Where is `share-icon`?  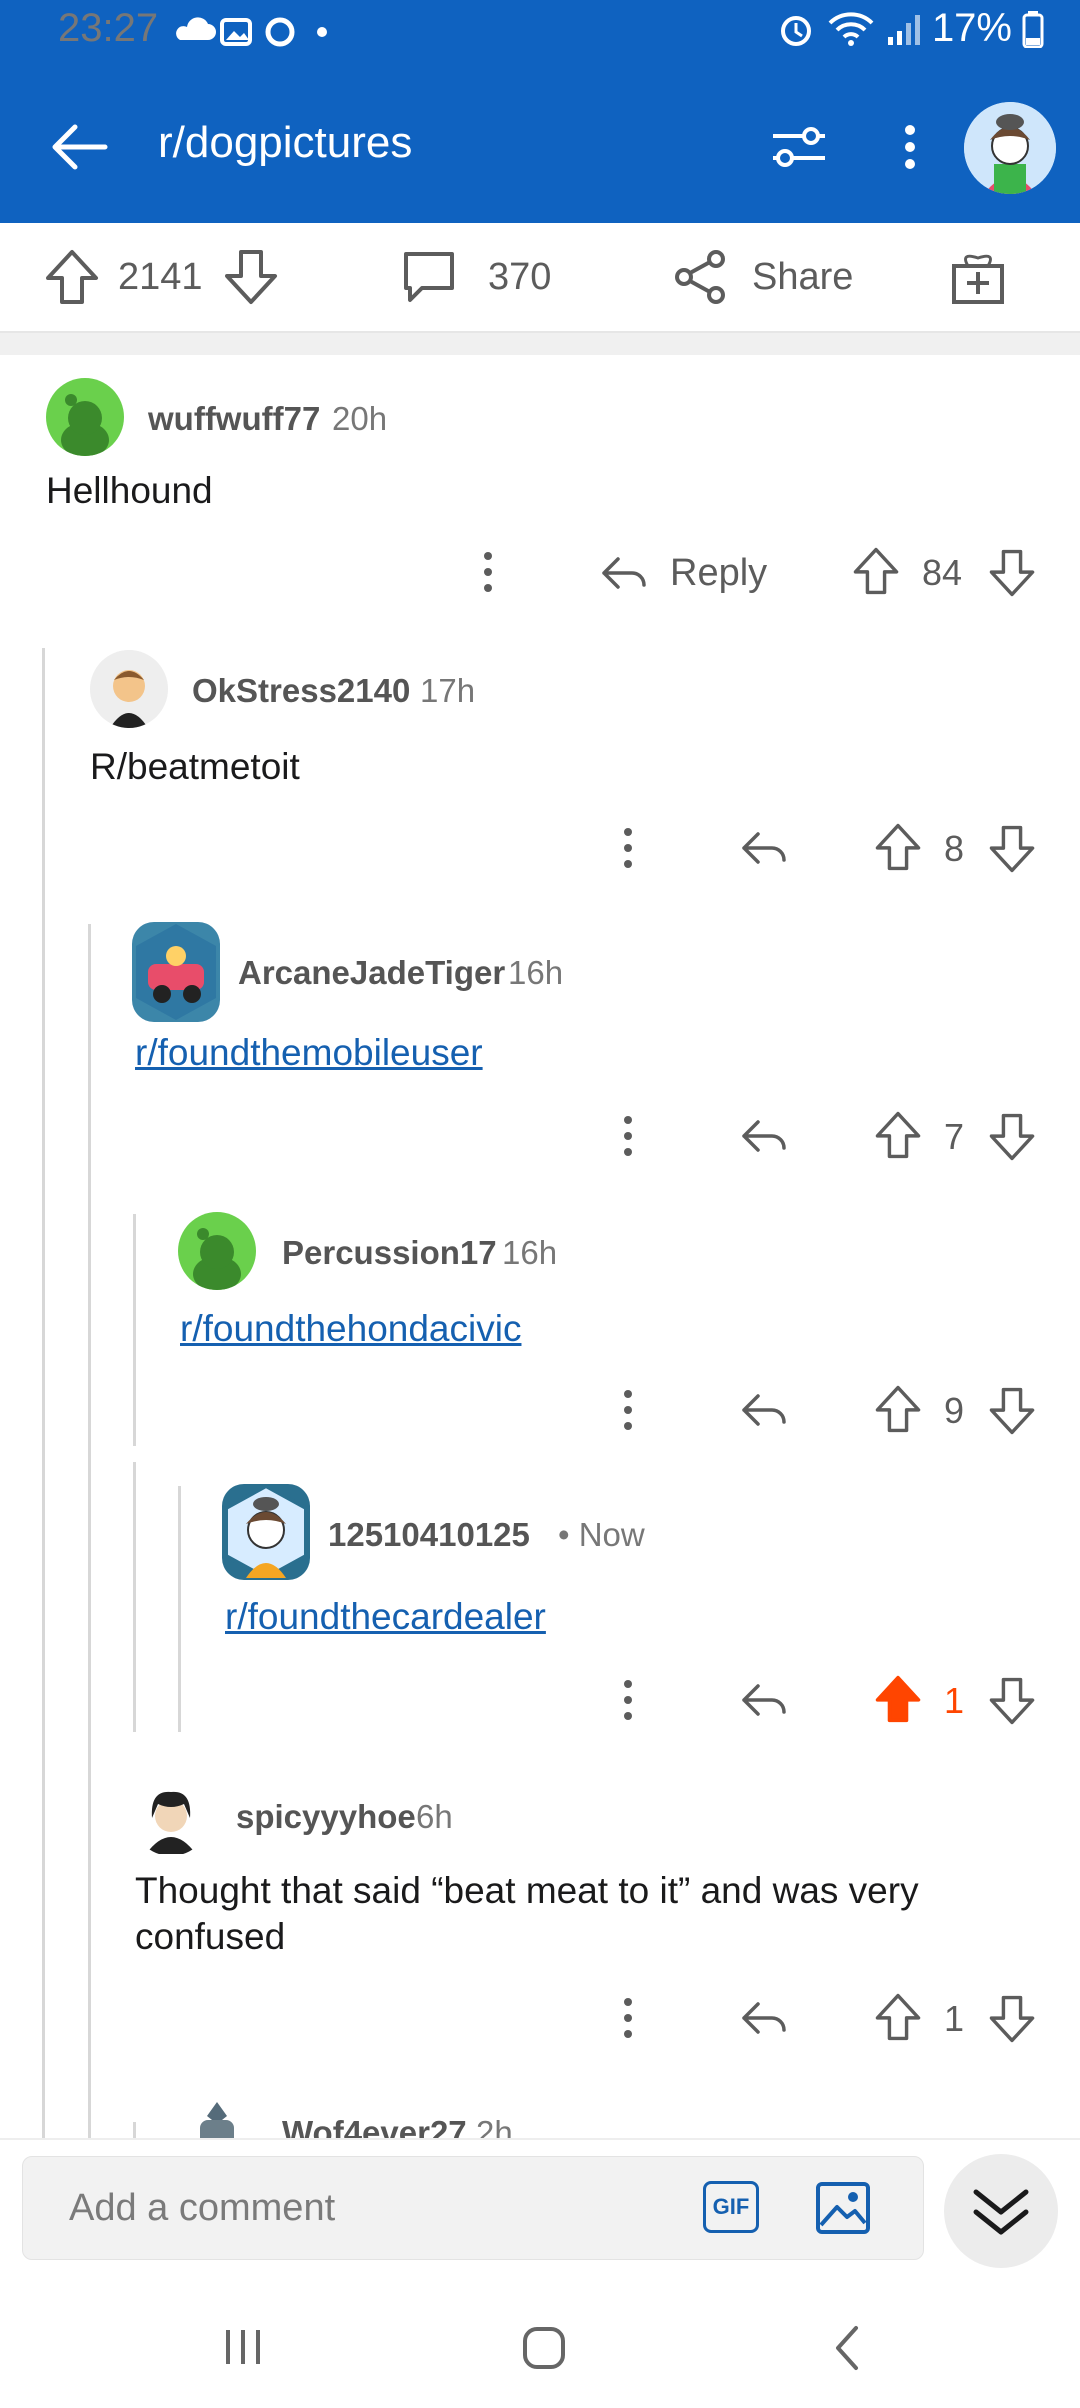
share-icon is located at coordinates (700, 277).